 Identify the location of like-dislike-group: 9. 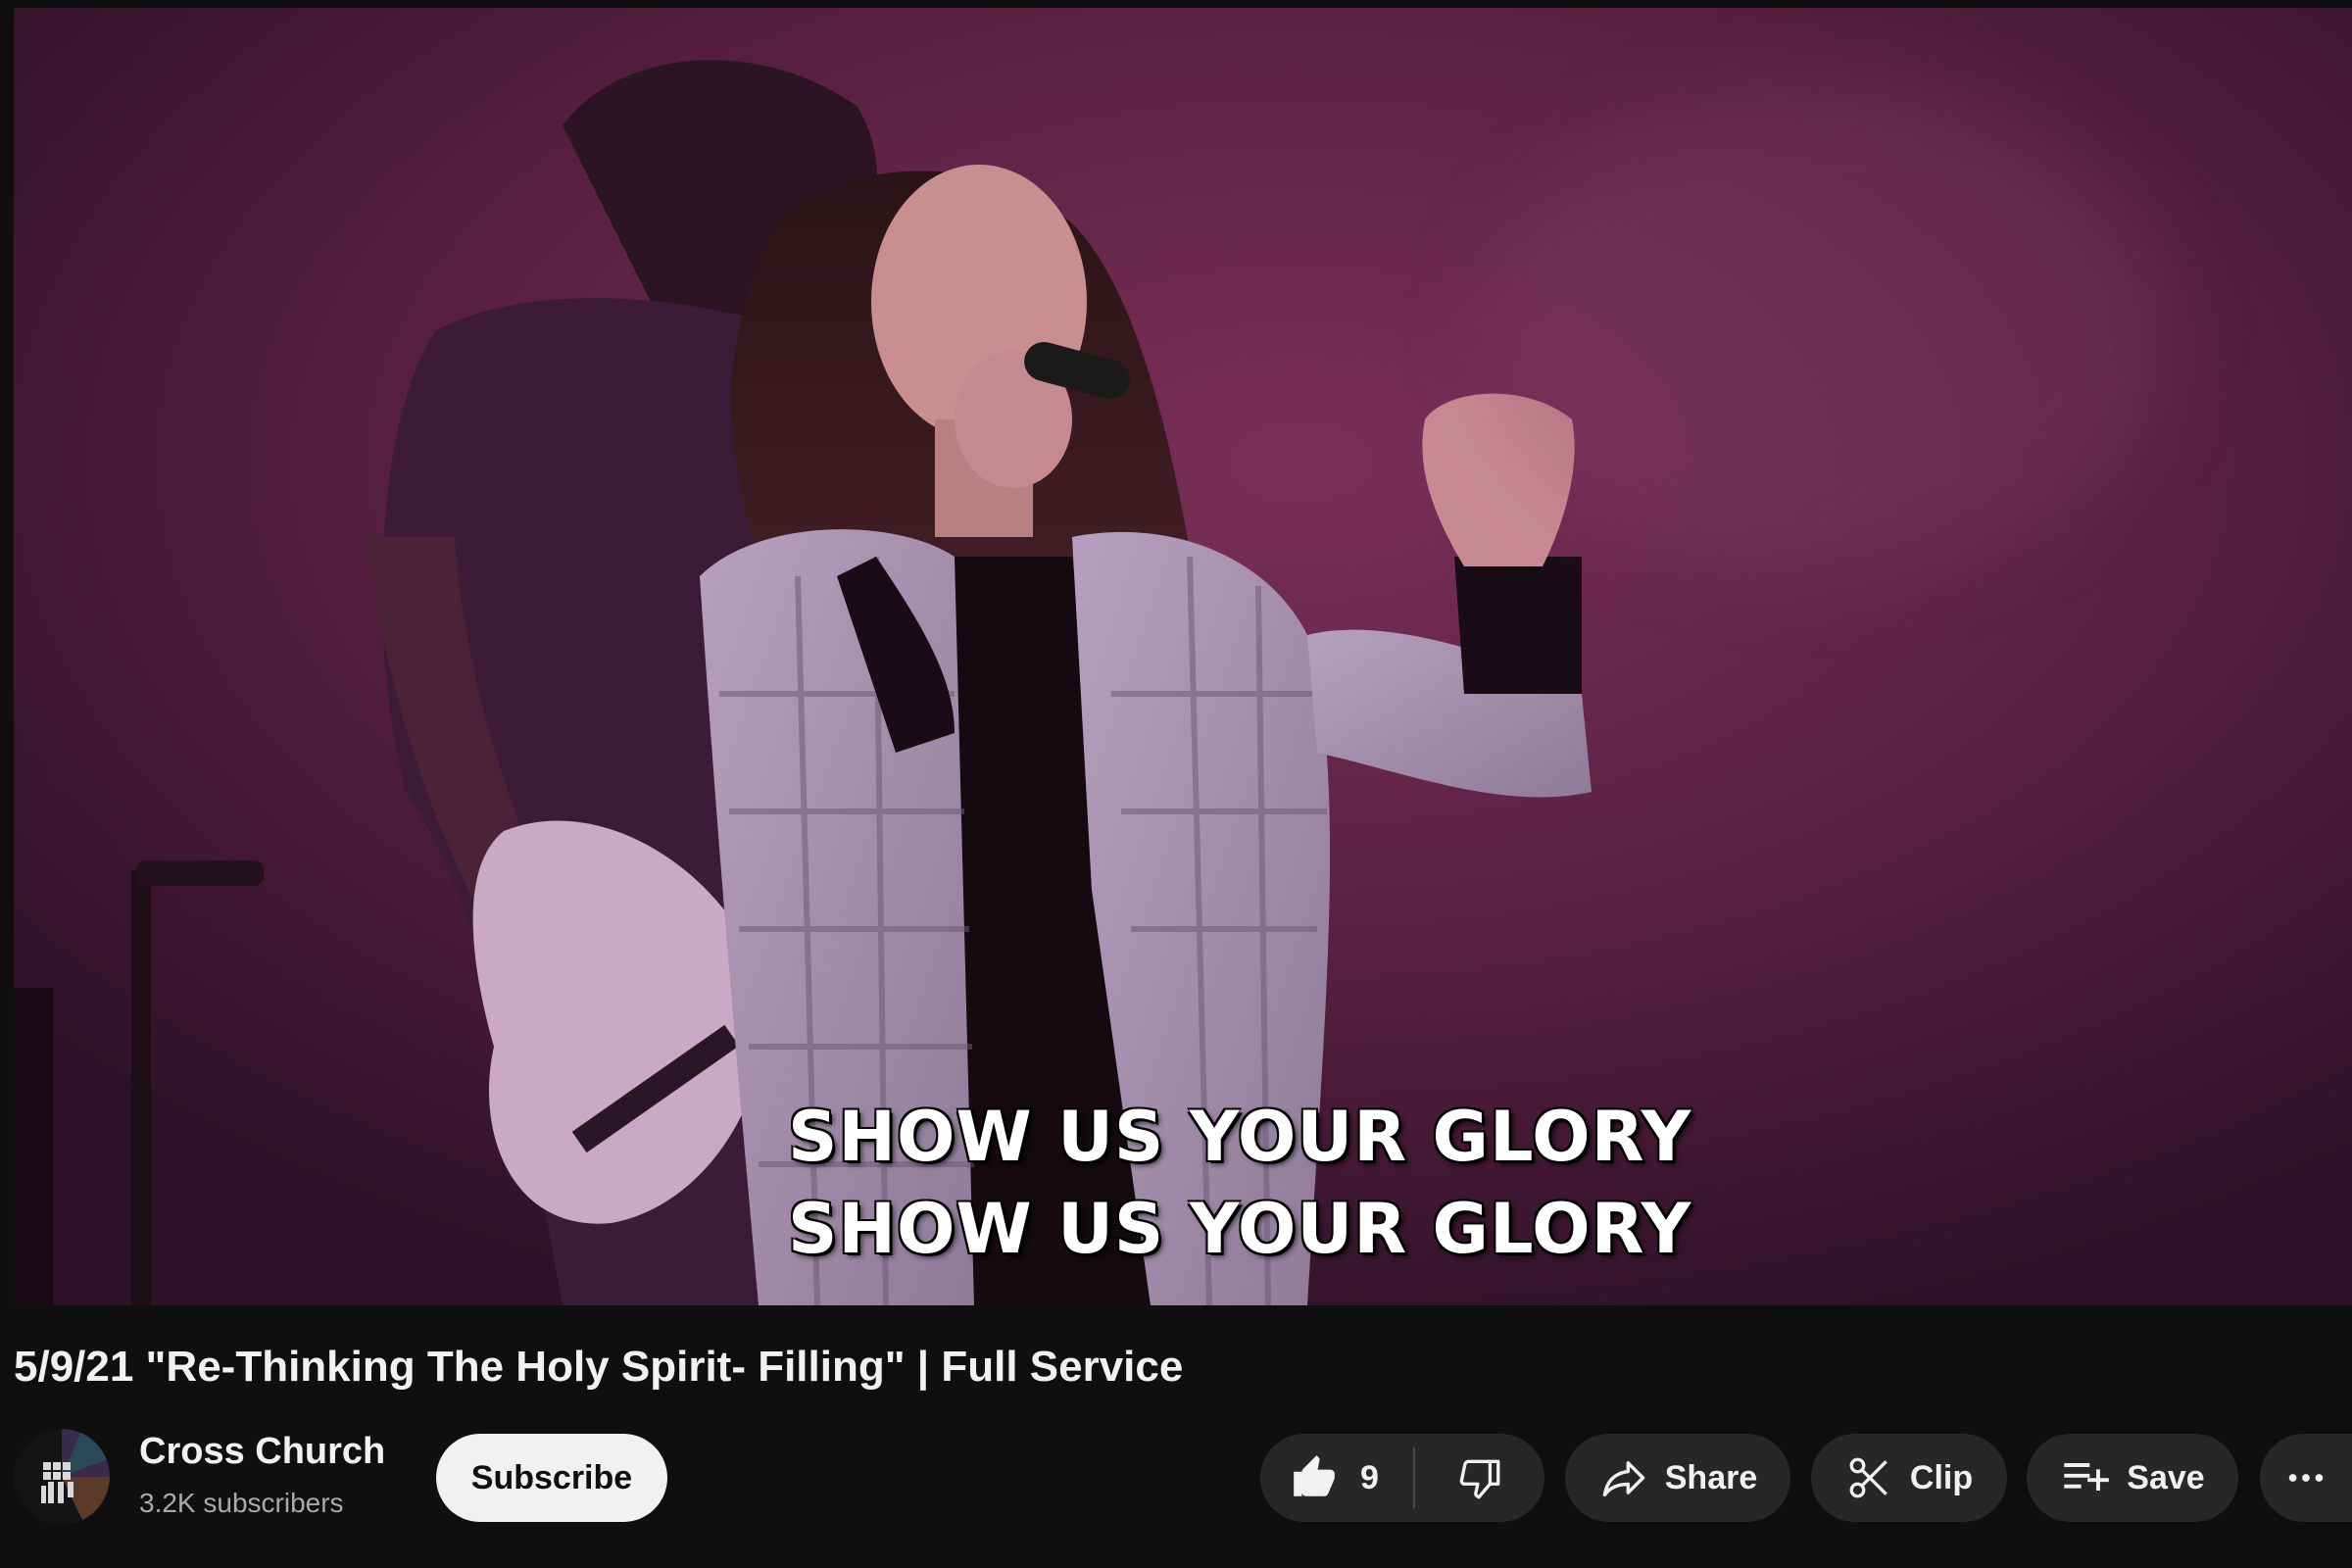
(1402, 1478).